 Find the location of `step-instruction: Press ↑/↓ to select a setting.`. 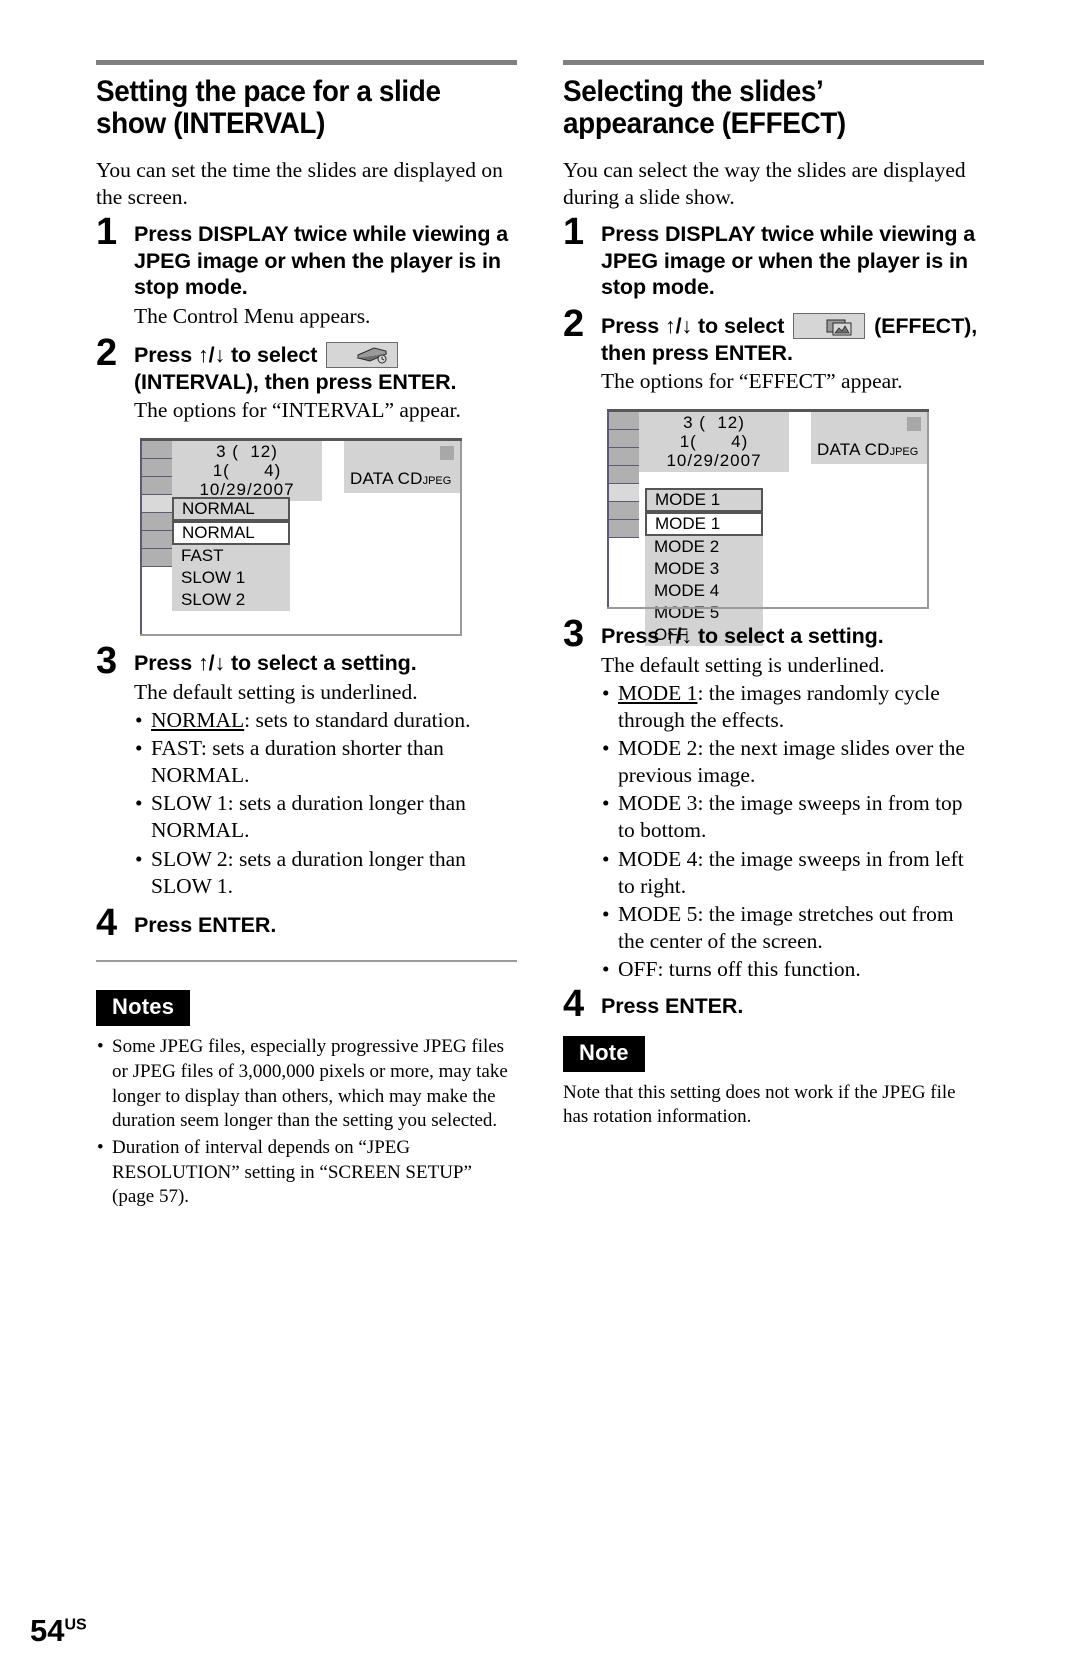

step-instruction: Press ↑/↓ to select a setting. is located at coordinates (275, 663).